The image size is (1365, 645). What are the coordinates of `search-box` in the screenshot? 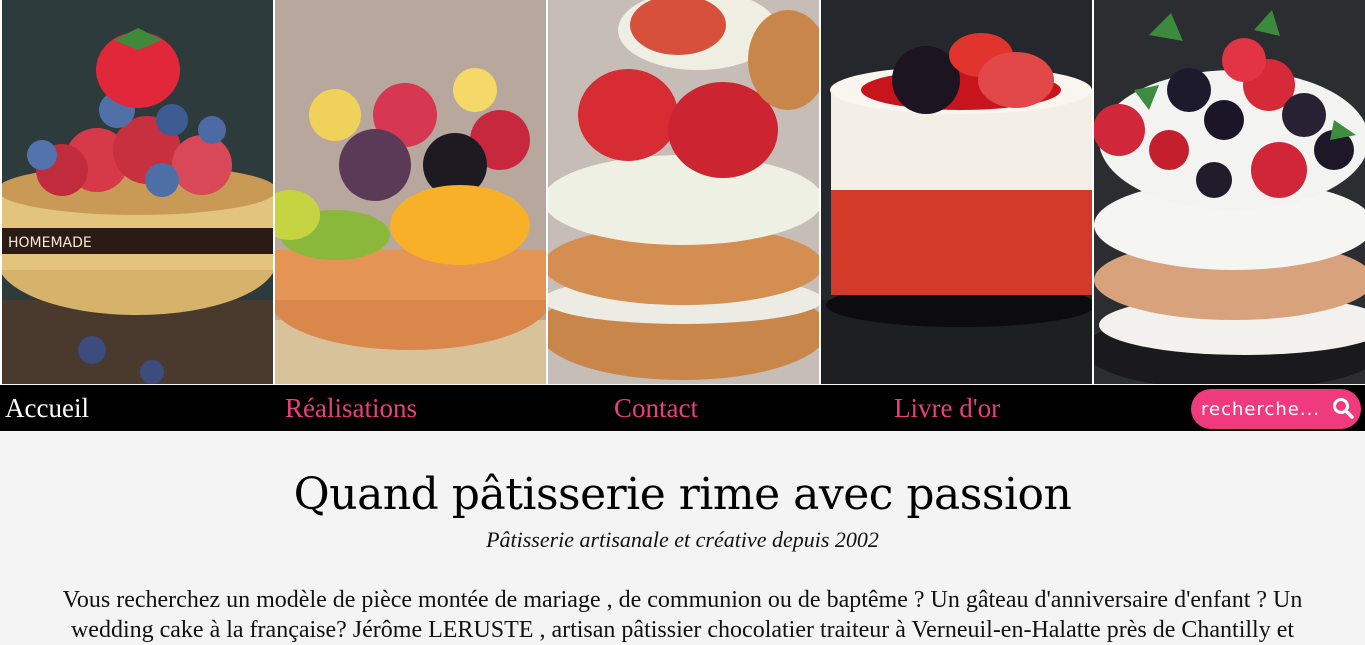 It's located at (1276, 409).